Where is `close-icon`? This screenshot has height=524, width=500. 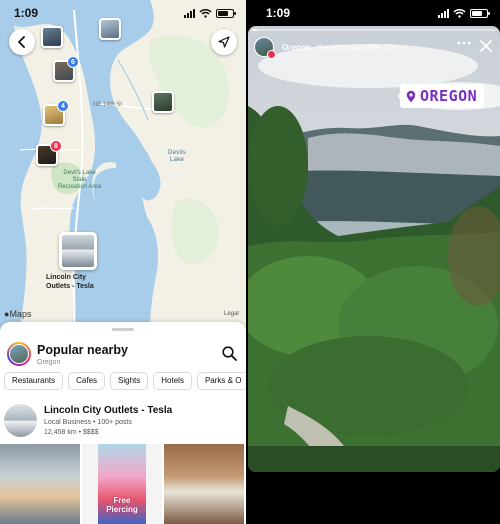
close-icon is located at coordinates (486, 46).